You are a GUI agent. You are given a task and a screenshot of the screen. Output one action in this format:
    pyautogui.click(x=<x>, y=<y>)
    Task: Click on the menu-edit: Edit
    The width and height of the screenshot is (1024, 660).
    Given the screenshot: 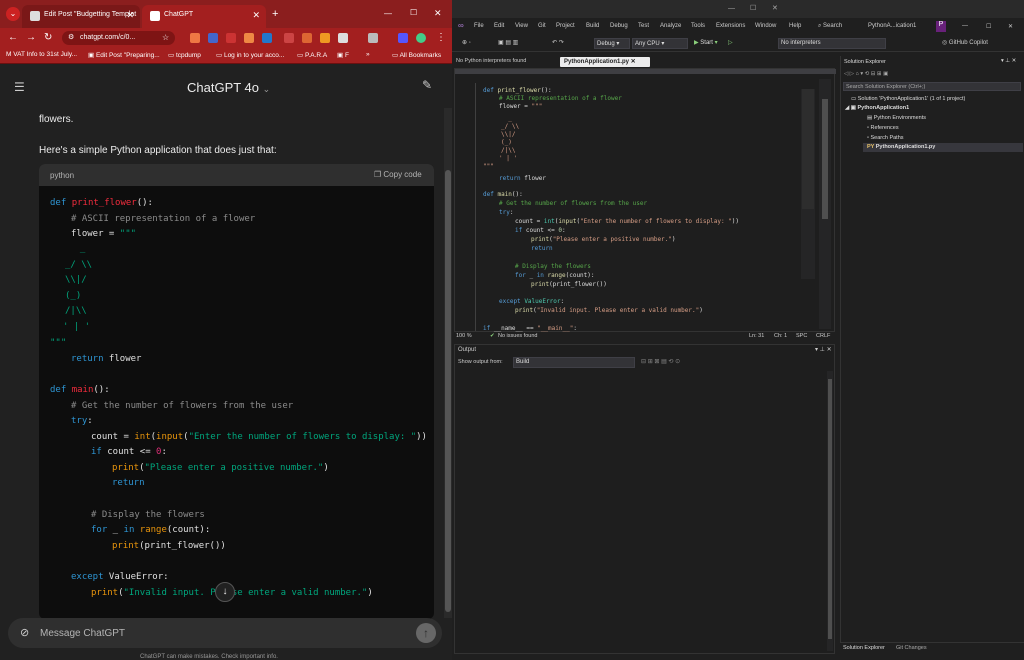 What is the action you would take?
    pyautogui.click(x=499, y=26)
    